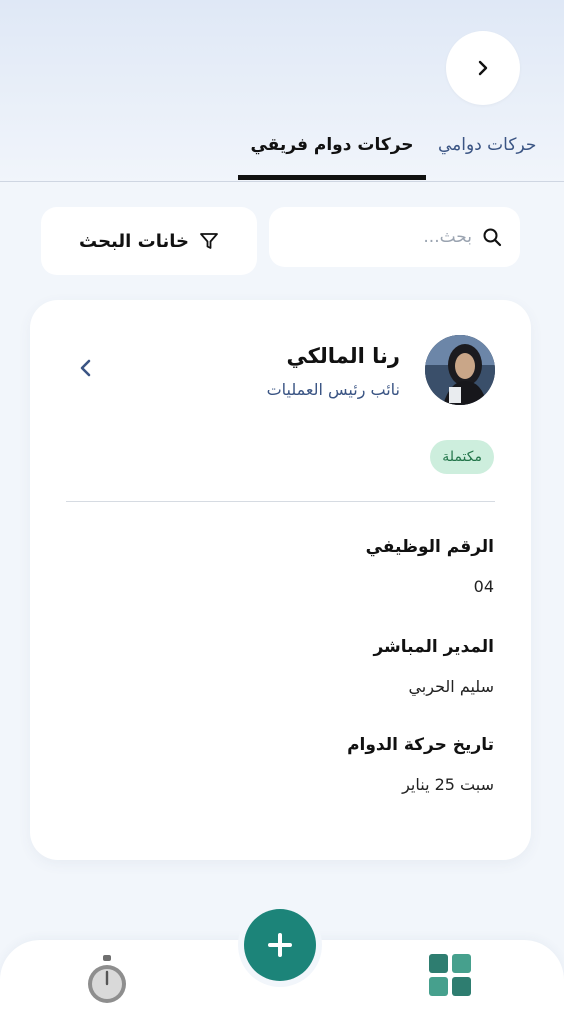 Image resolution: width=564 pixels, height=1020 pixels. What do you see at coordinates (429, 547) in the screenshot?
I see `field-label-employee-number: الرقم الوظيفي` at bounding box center [429, 547].